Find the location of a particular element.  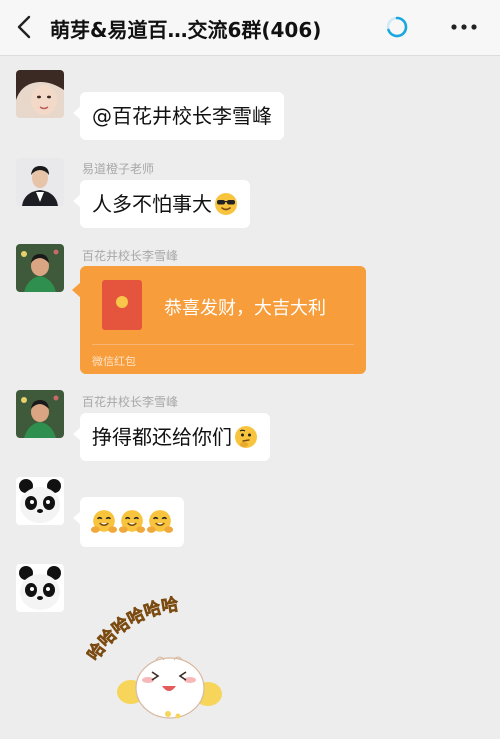

chat-title: 萌芽&易道百…交流6群(406) is located at coordinates (186, 30).